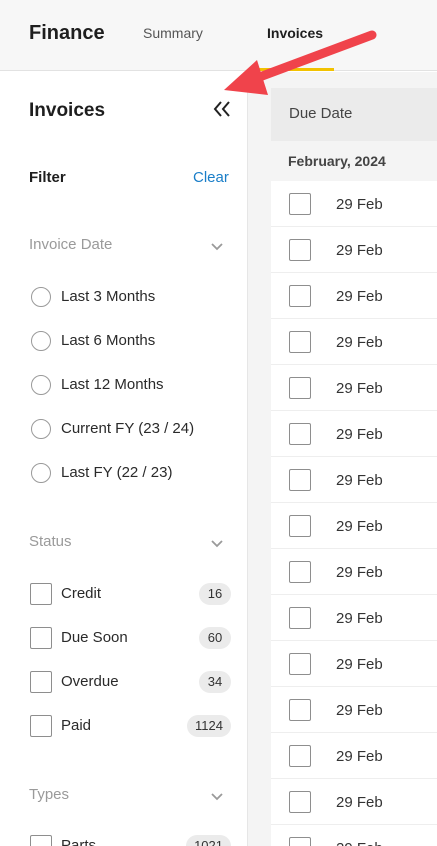 The image size is (437, 846). Describe the element at coordinates (94, 637) in the screenshot. I see `checkbox-label: Due Soon` at that location.